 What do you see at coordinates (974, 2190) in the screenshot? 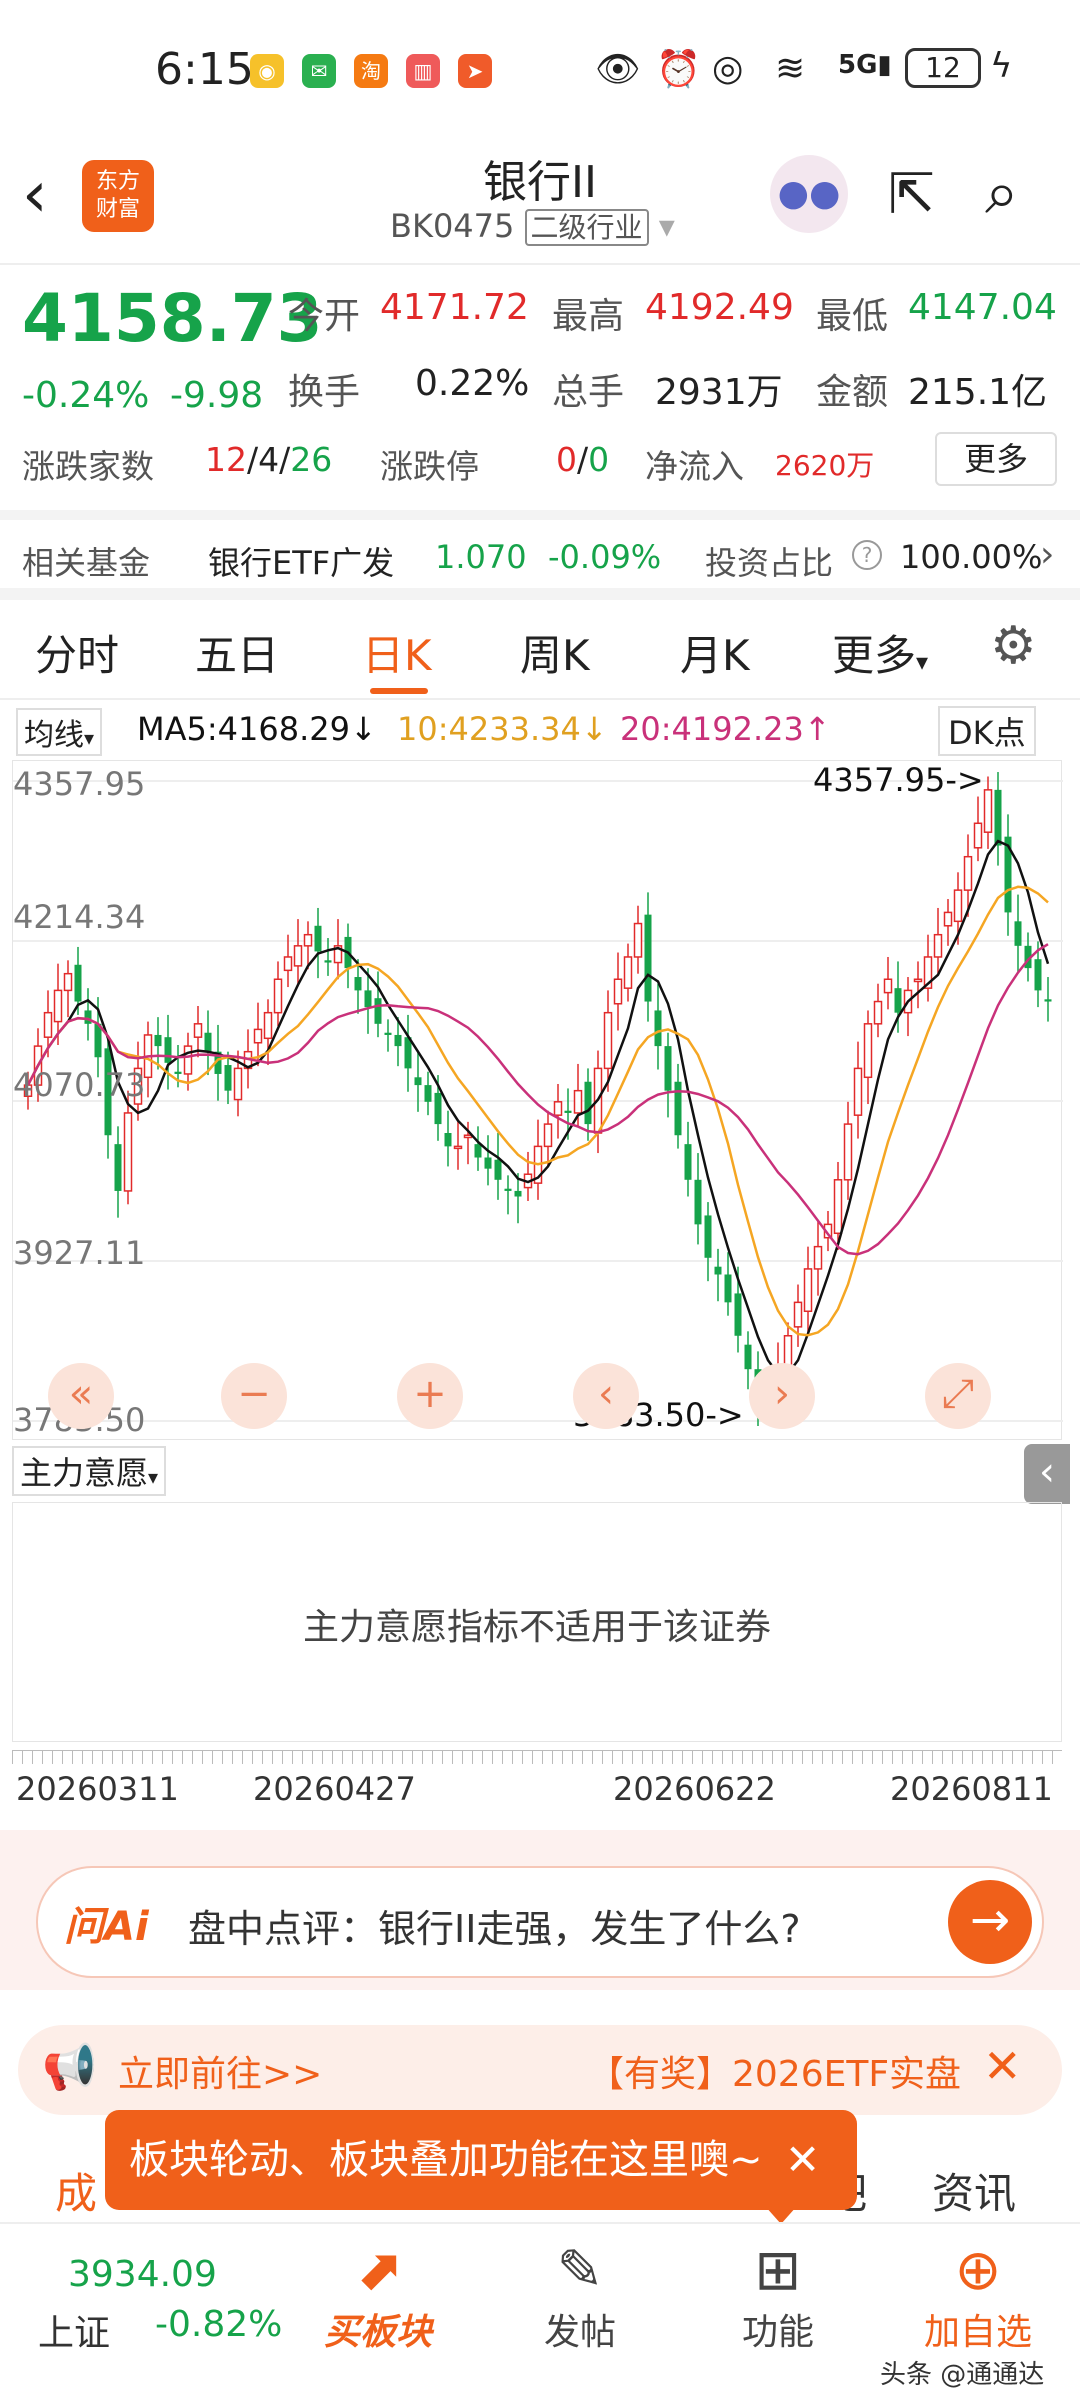
I see `subtab-news: 资讯` at bounding box center [974, 2190].